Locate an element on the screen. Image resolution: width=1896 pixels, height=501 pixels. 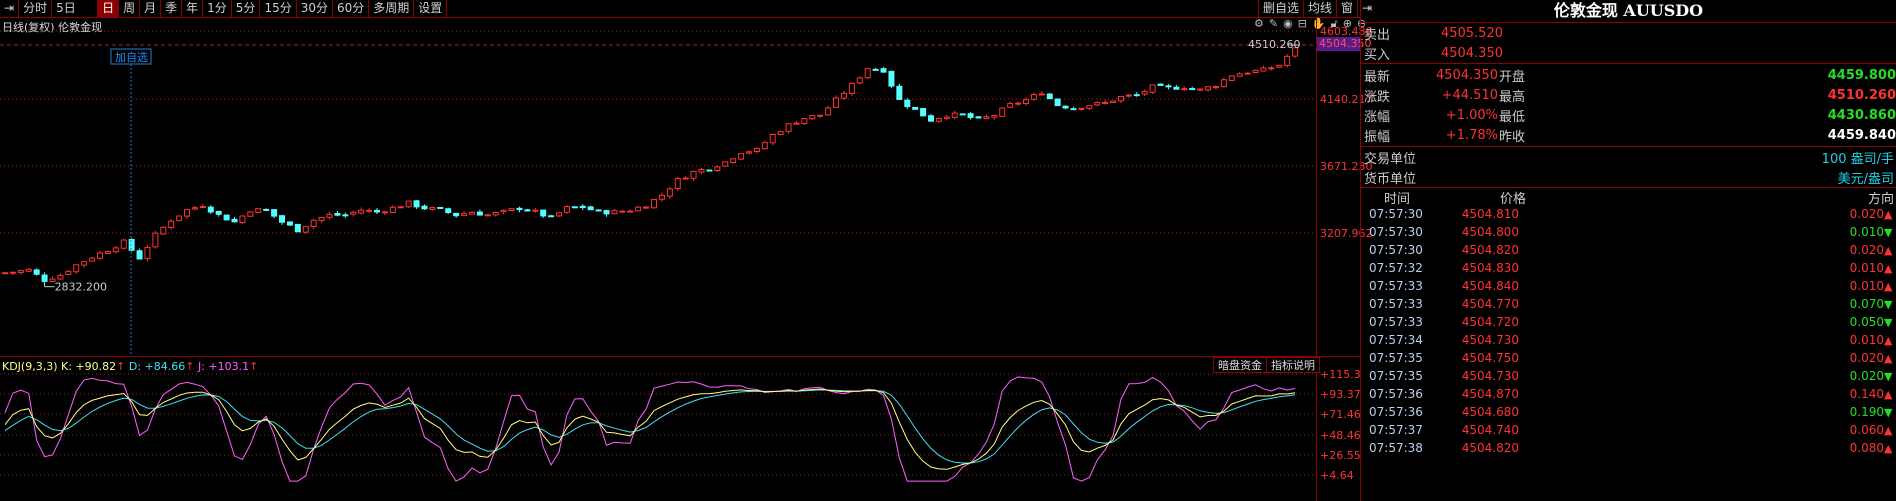
sell-price: 4505.520 is located at coordinates (1471, 33).